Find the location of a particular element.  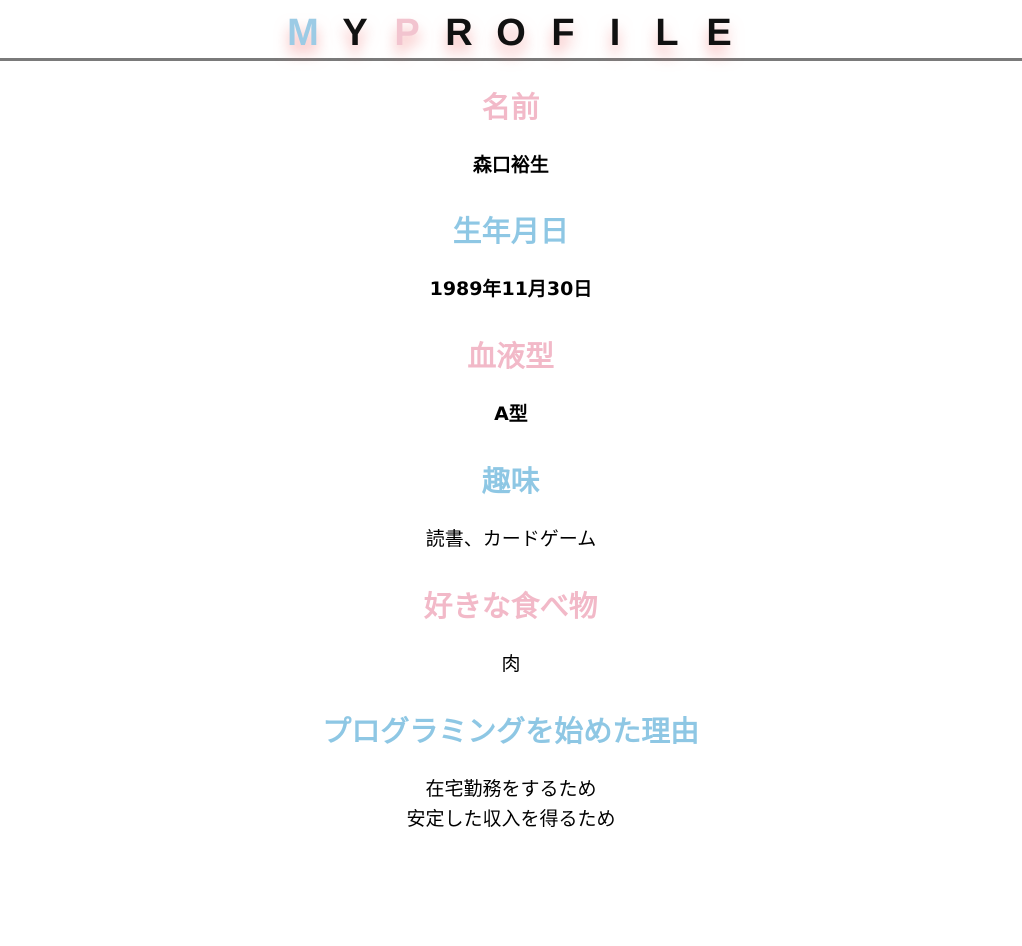

site-header: MYPROFILE is located at coordinates (511, 30).